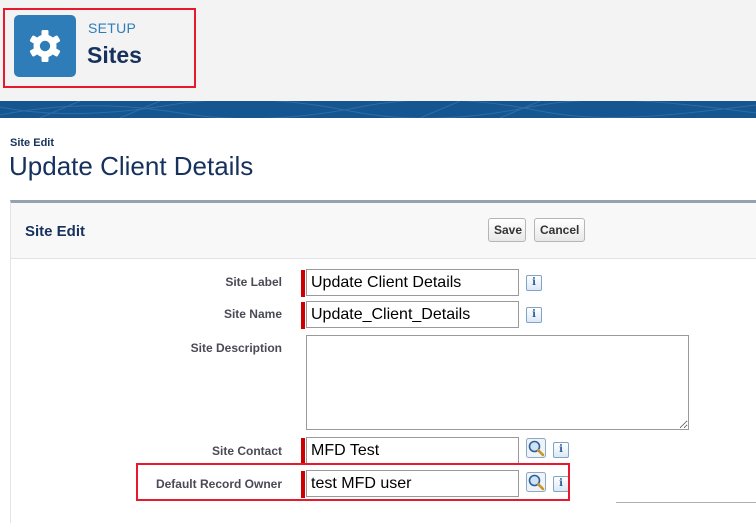 The width and height of the screenshot is (756, 523). What do you see at coordinates (99, 48) in the screenshot?
I see `header-highlight-box` at bounding box center [99, 48].